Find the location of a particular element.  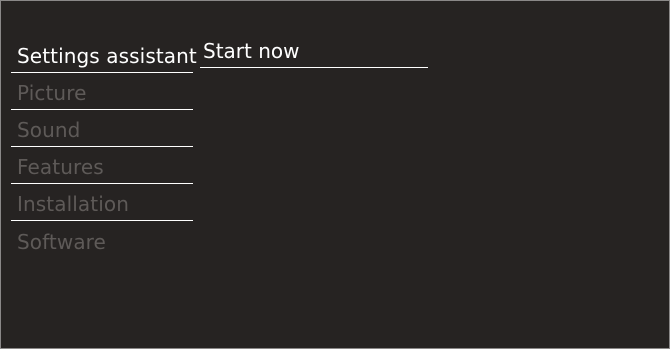

submenu-item-start-now: Start now is located at coordinates (314, 52).